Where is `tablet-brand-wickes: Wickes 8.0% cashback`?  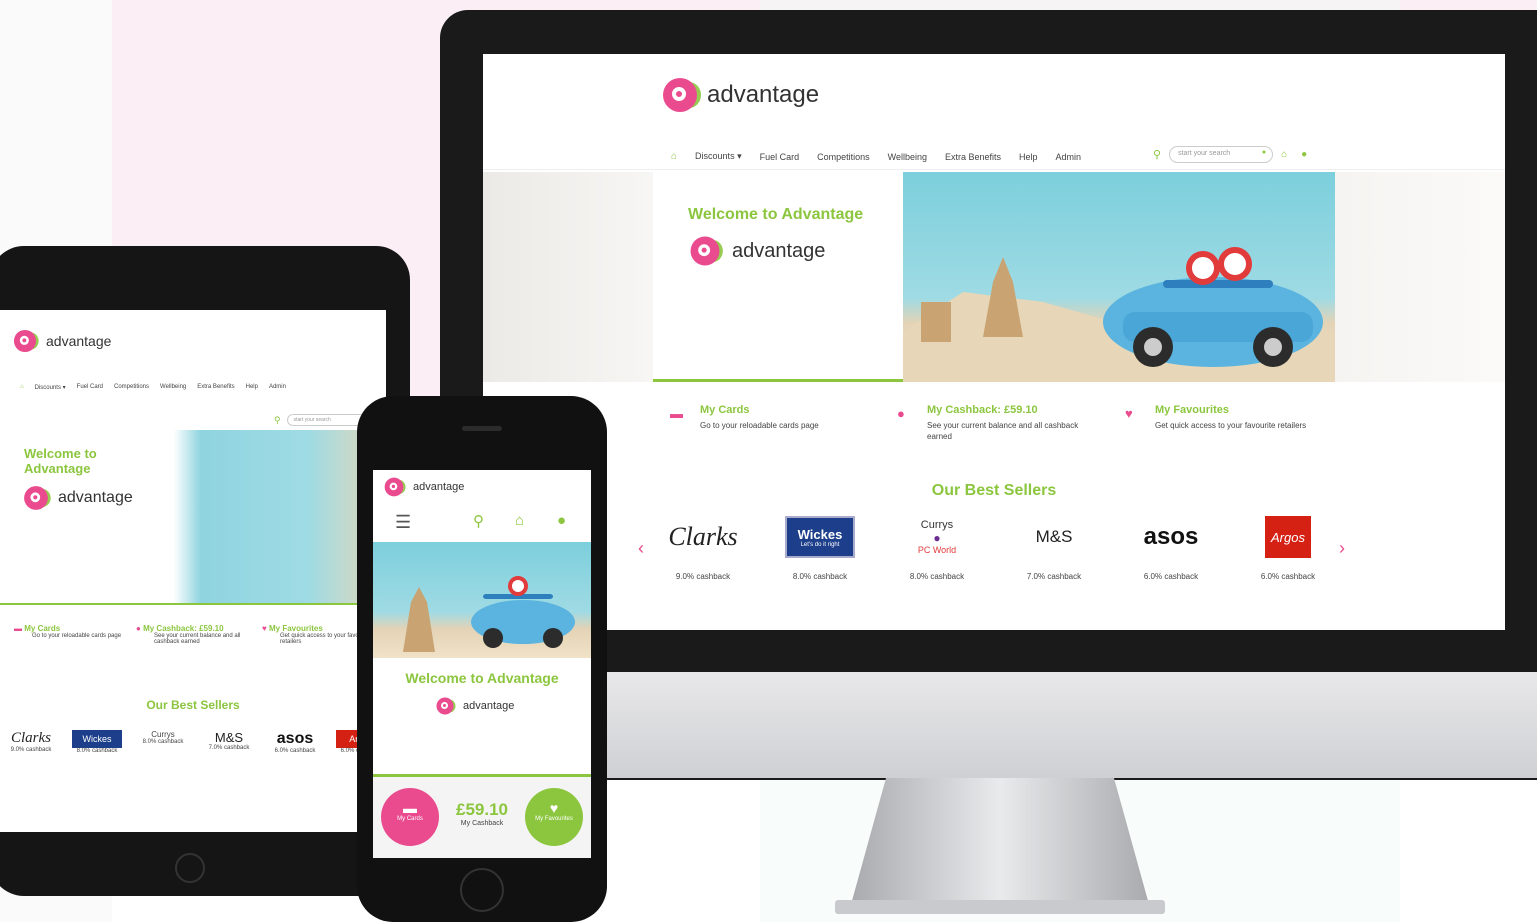 tablet-brand-wickes: Wickes 8.0% cashback is located at coordinates (97, 742).